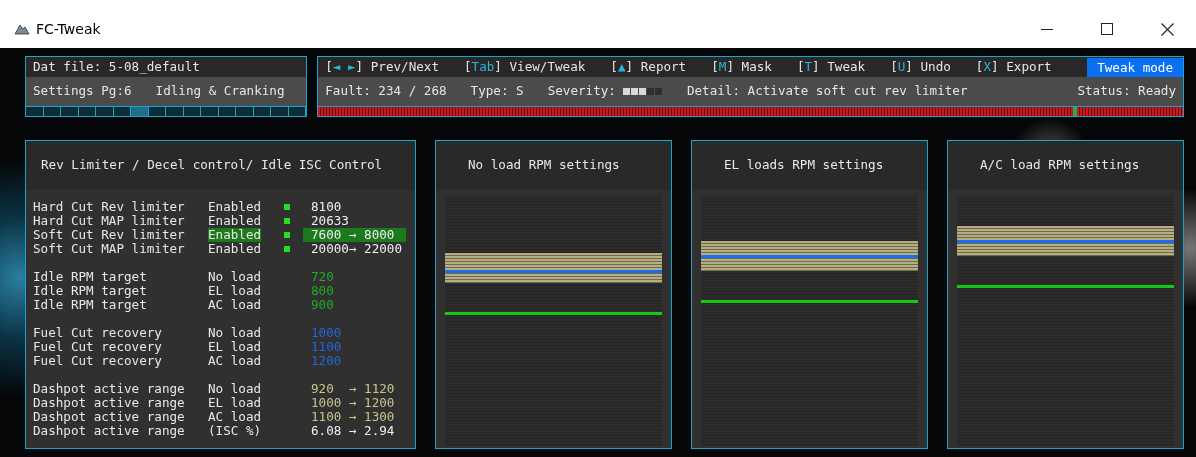 This screenshot has width=1196, height=457. I want to click on setting-value: 1100 → 1300, so click(353, 416).